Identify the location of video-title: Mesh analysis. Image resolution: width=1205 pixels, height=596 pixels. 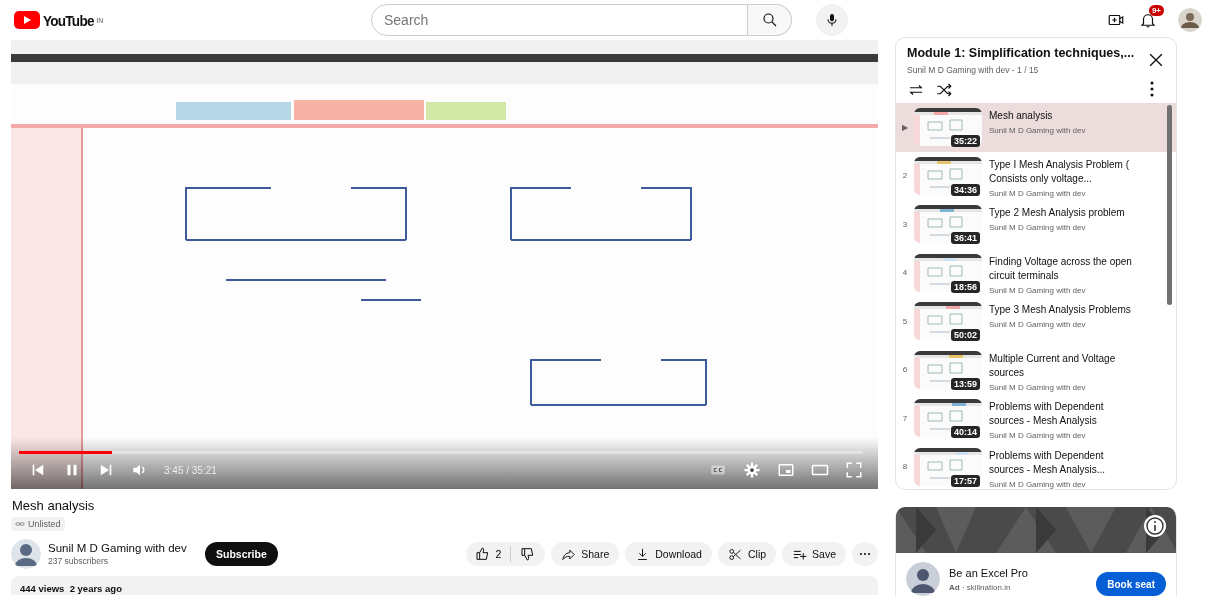
(54, 505).